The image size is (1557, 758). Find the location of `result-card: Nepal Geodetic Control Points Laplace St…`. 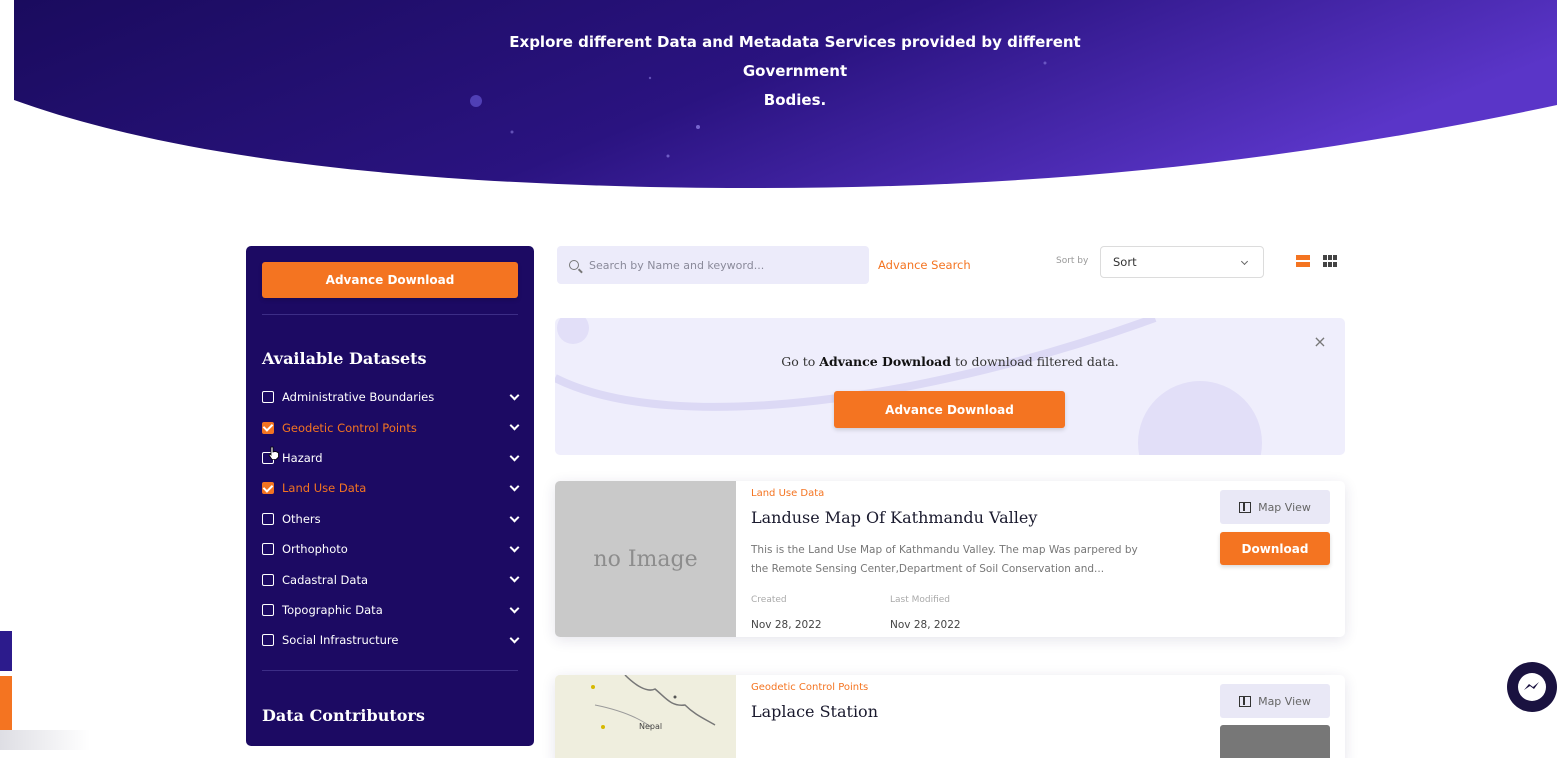

result-card: Nepal Geodetic Control Points Laplace St… is located at coordinates (950, 716).